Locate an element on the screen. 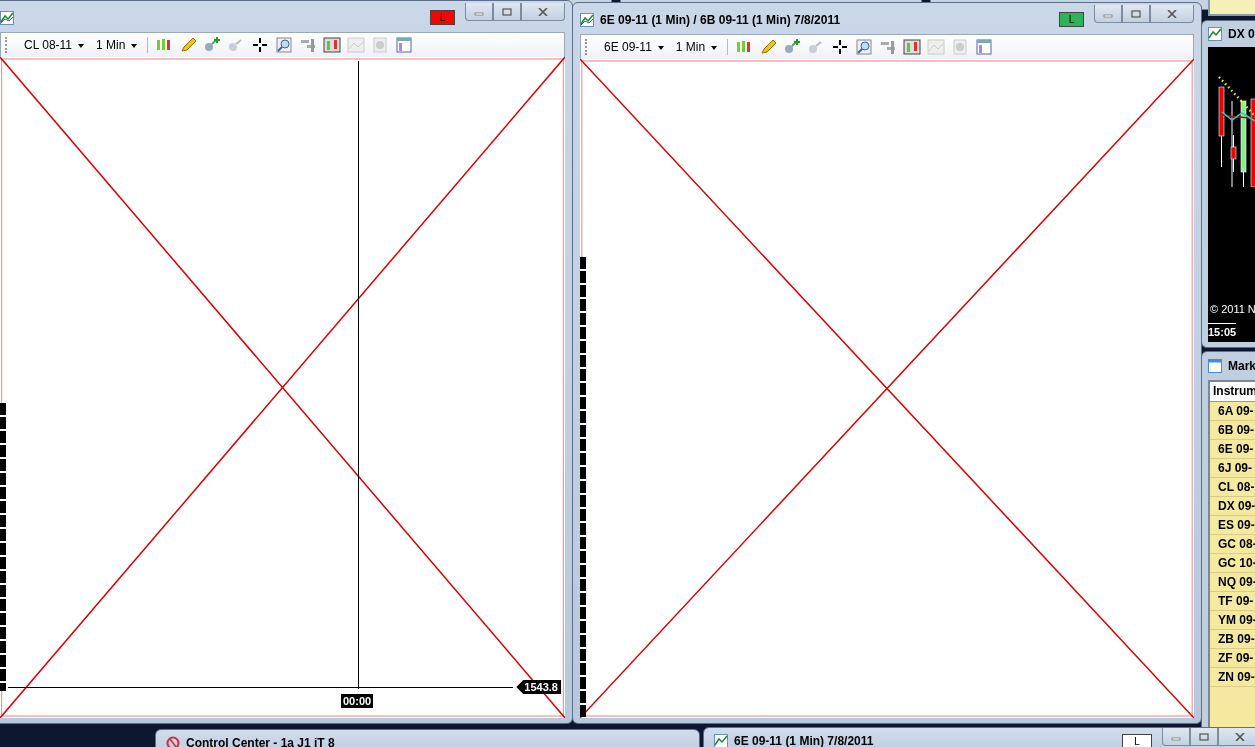 Image resolution: width=1255 pixels, height=747 pixels. table-cell: 6B 09- is located at coordinates (1232, 430).